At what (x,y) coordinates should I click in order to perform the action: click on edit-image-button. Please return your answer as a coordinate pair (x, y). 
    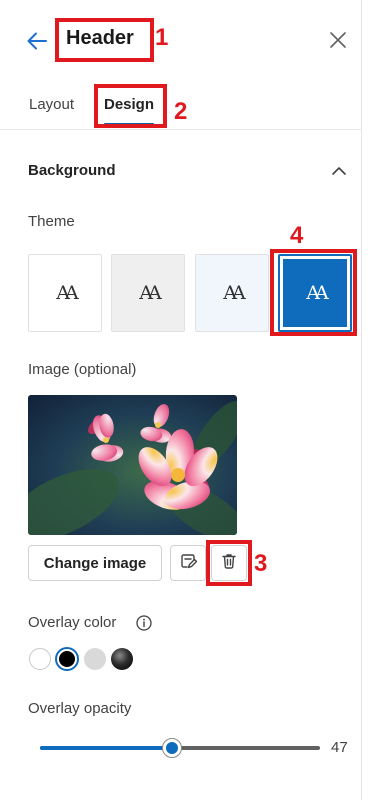
    Looking at the image, I should click on (188, 563).